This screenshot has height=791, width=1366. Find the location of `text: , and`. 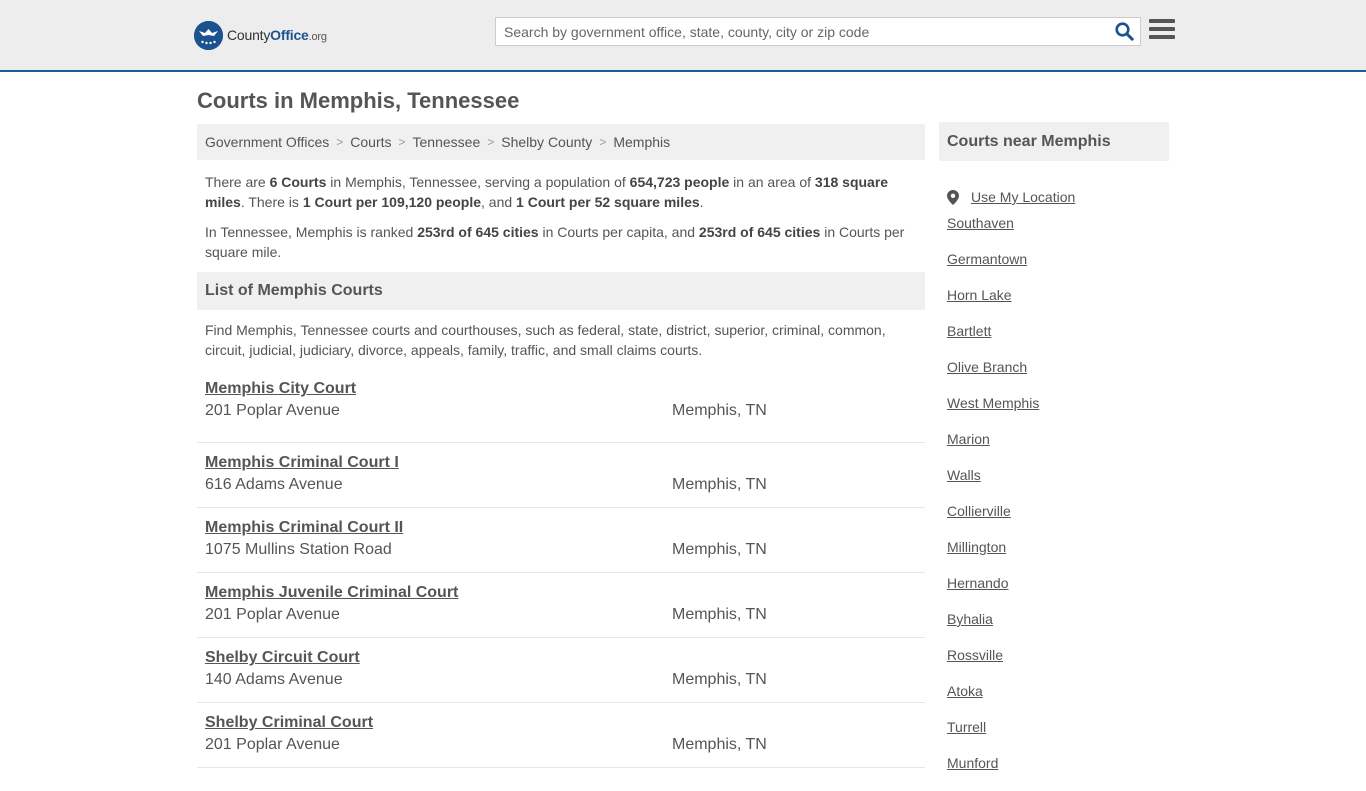

text: , and is located at coordinates (499, 202).